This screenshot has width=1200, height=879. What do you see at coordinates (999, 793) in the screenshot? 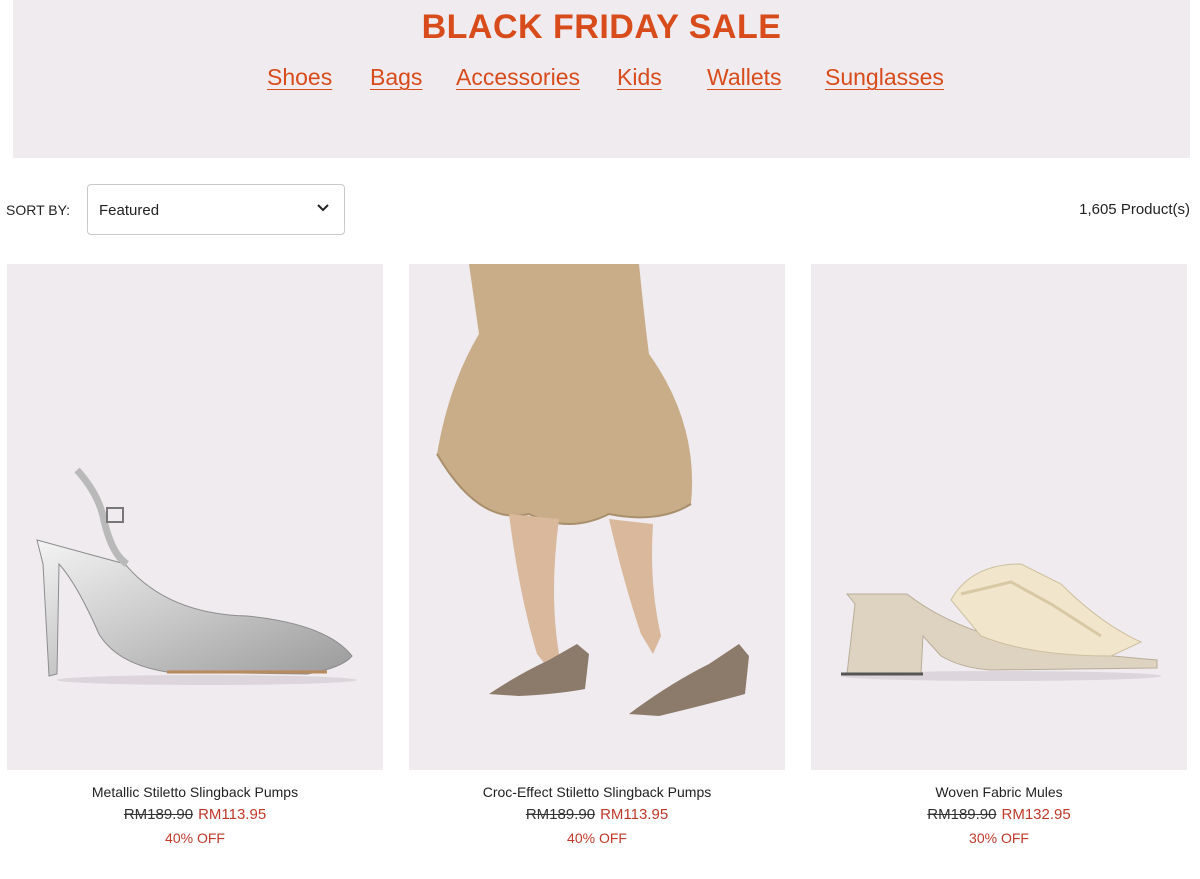
I see `product-name: Woven Fabric Mules` at bounding box center [999, 793].